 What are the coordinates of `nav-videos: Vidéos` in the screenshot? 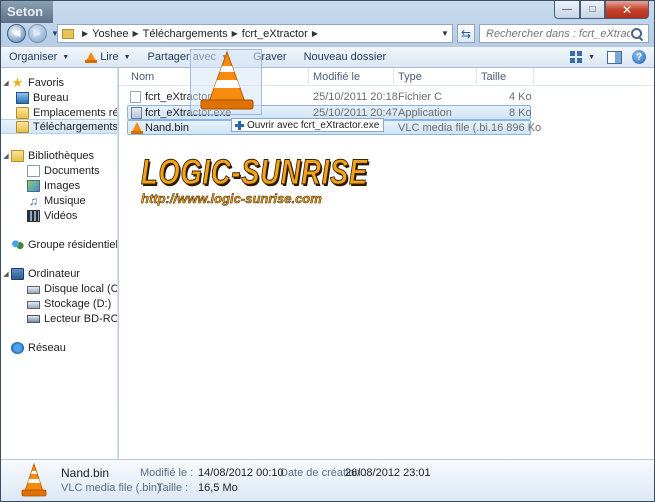 It's located at (59, 215).